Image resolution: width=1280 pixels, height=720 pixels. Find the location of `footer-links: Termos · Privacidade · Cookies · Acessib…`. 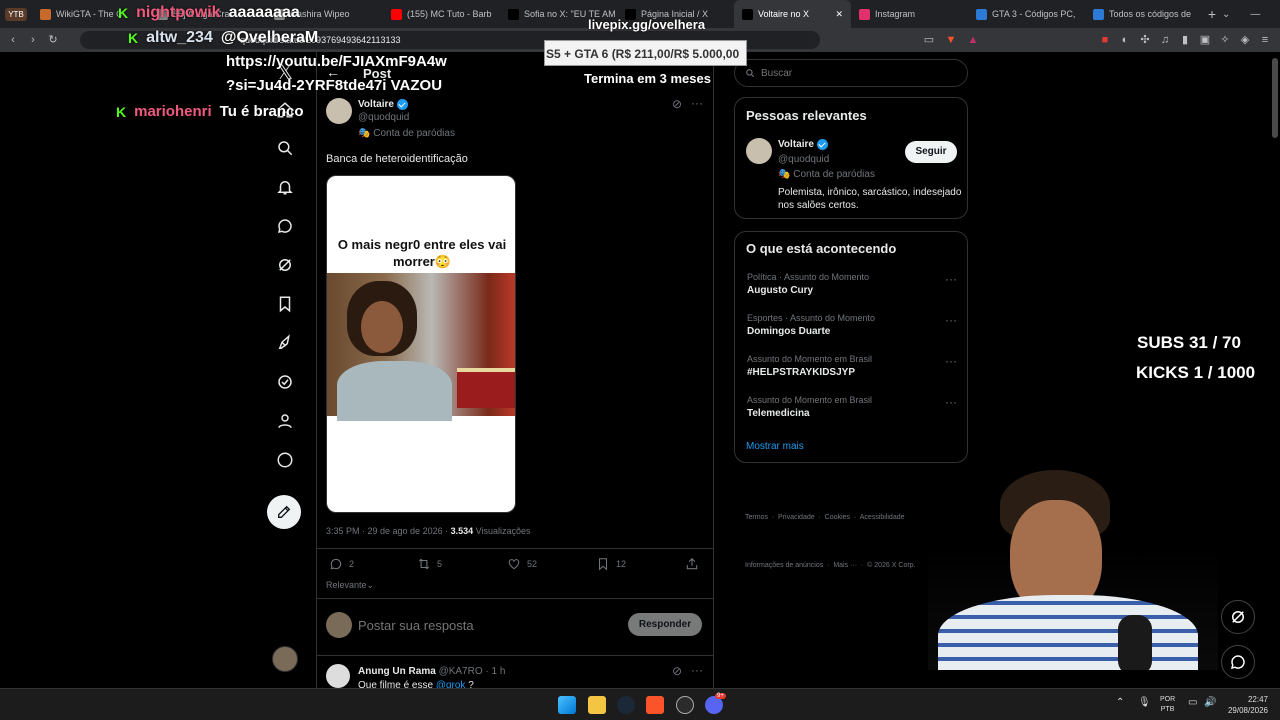

footer-links: Termos · Privacidade · Cookies · Acessib… is located at coordinates (830, 534).